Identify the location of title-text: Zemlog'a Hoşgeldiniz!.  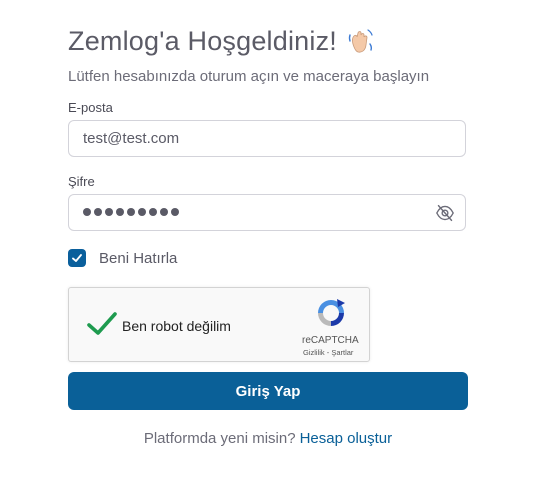
(202, 41).